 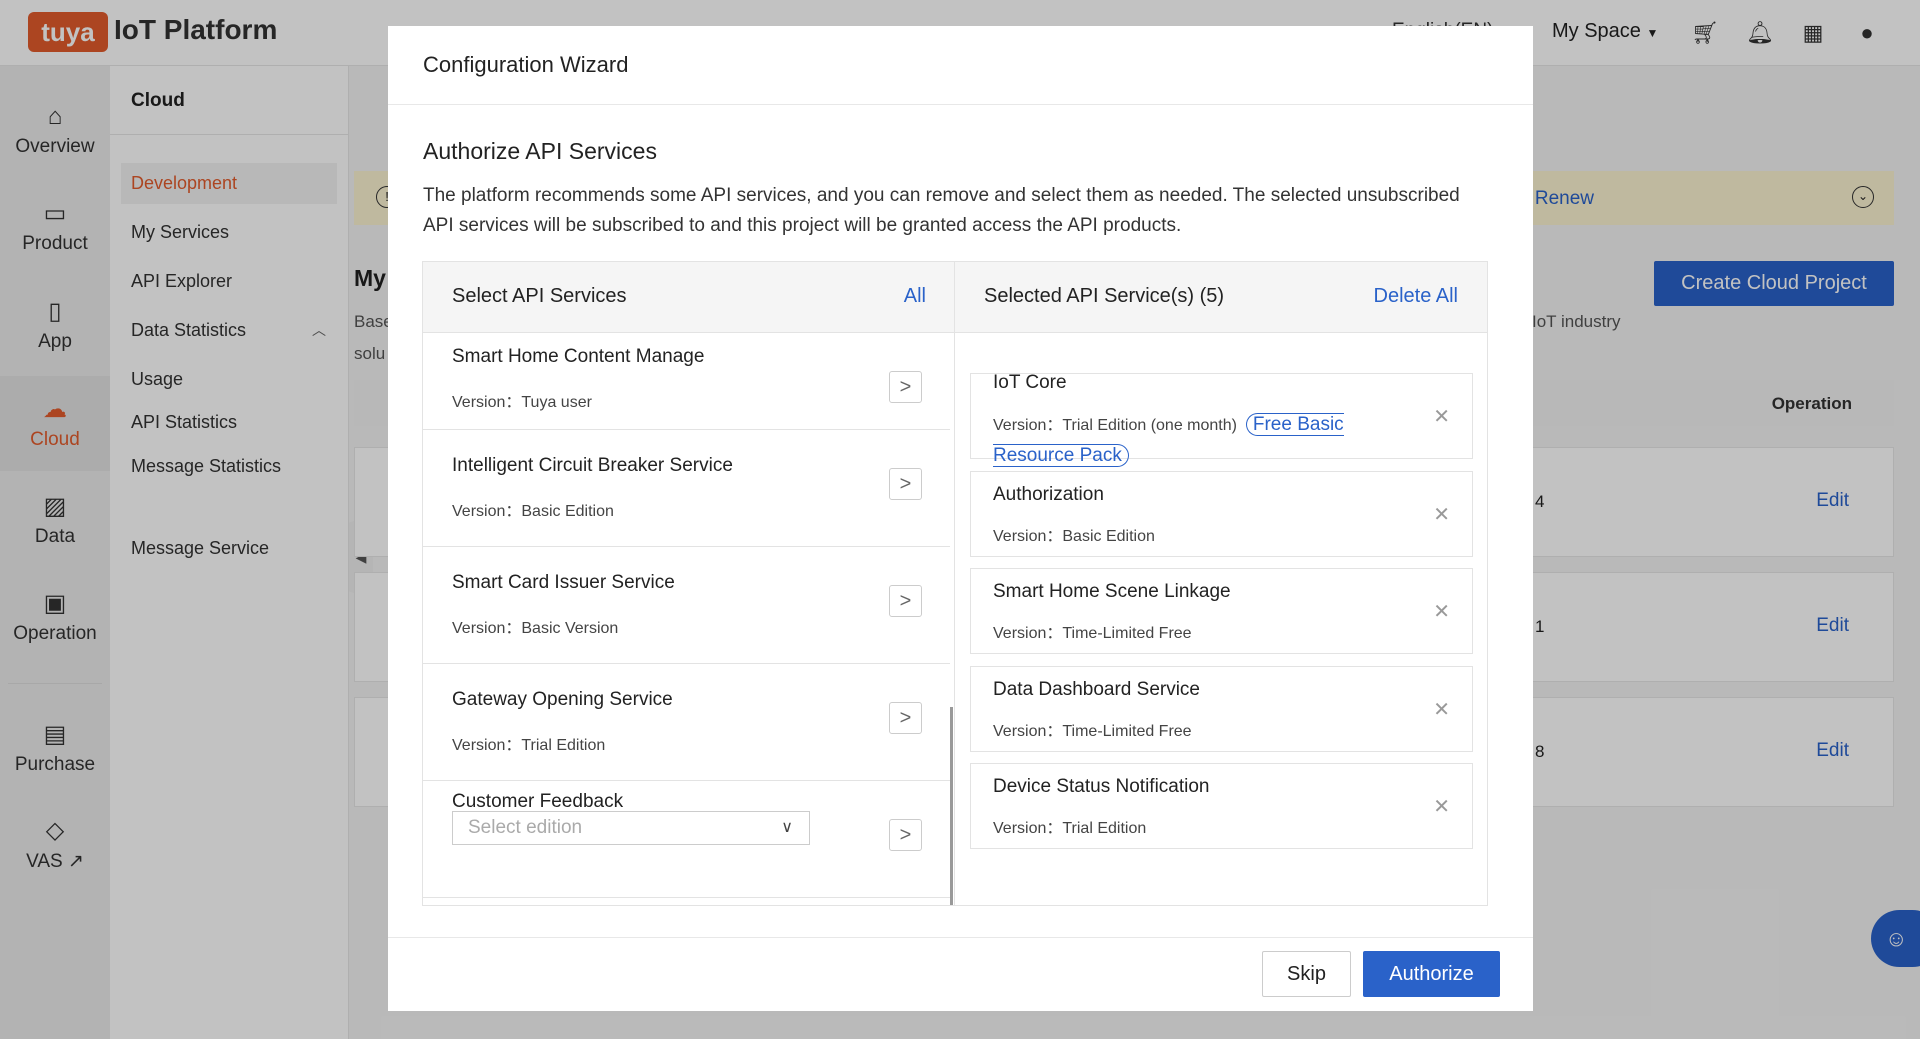 What do you see at coordinates (1048, 494) in the screenshot?
I see `service-name: Authorization` at bounding box center [1048, 494].